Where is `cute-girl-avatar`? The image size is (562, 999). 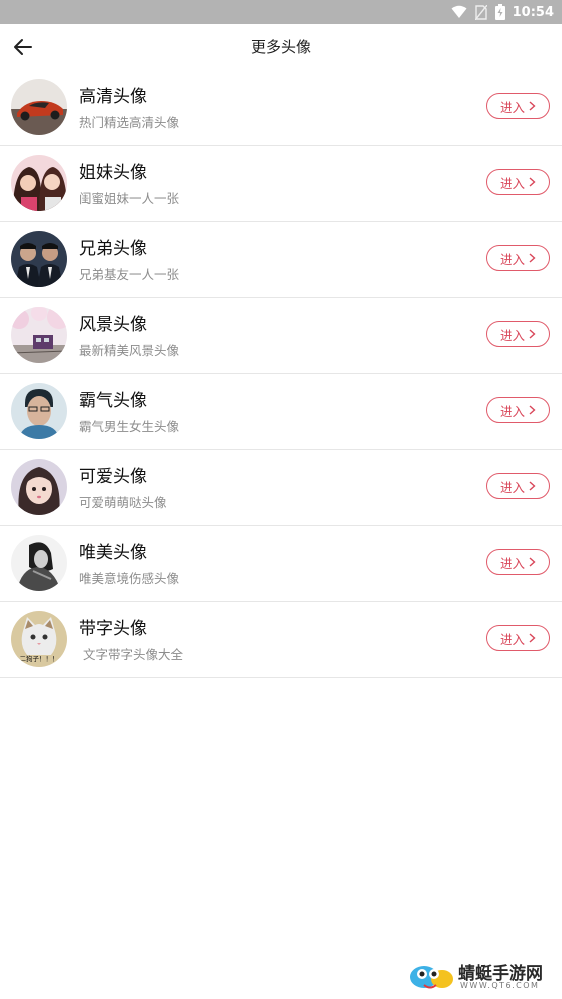
cute-girl-avatar is located at coordinates (39, 487).